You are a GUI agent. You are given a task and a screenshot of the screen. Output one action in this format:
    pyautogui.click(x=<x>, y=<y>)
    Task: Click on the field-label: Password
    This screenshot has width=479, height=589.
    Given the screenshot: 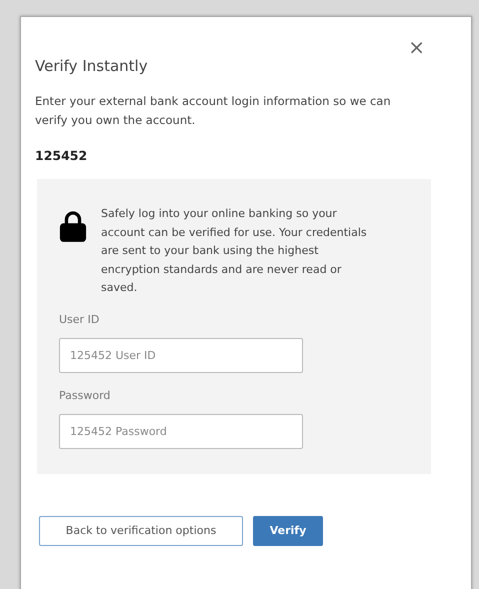 What is the action you would take?
    pyautogui.click(x=85, y=395)
    